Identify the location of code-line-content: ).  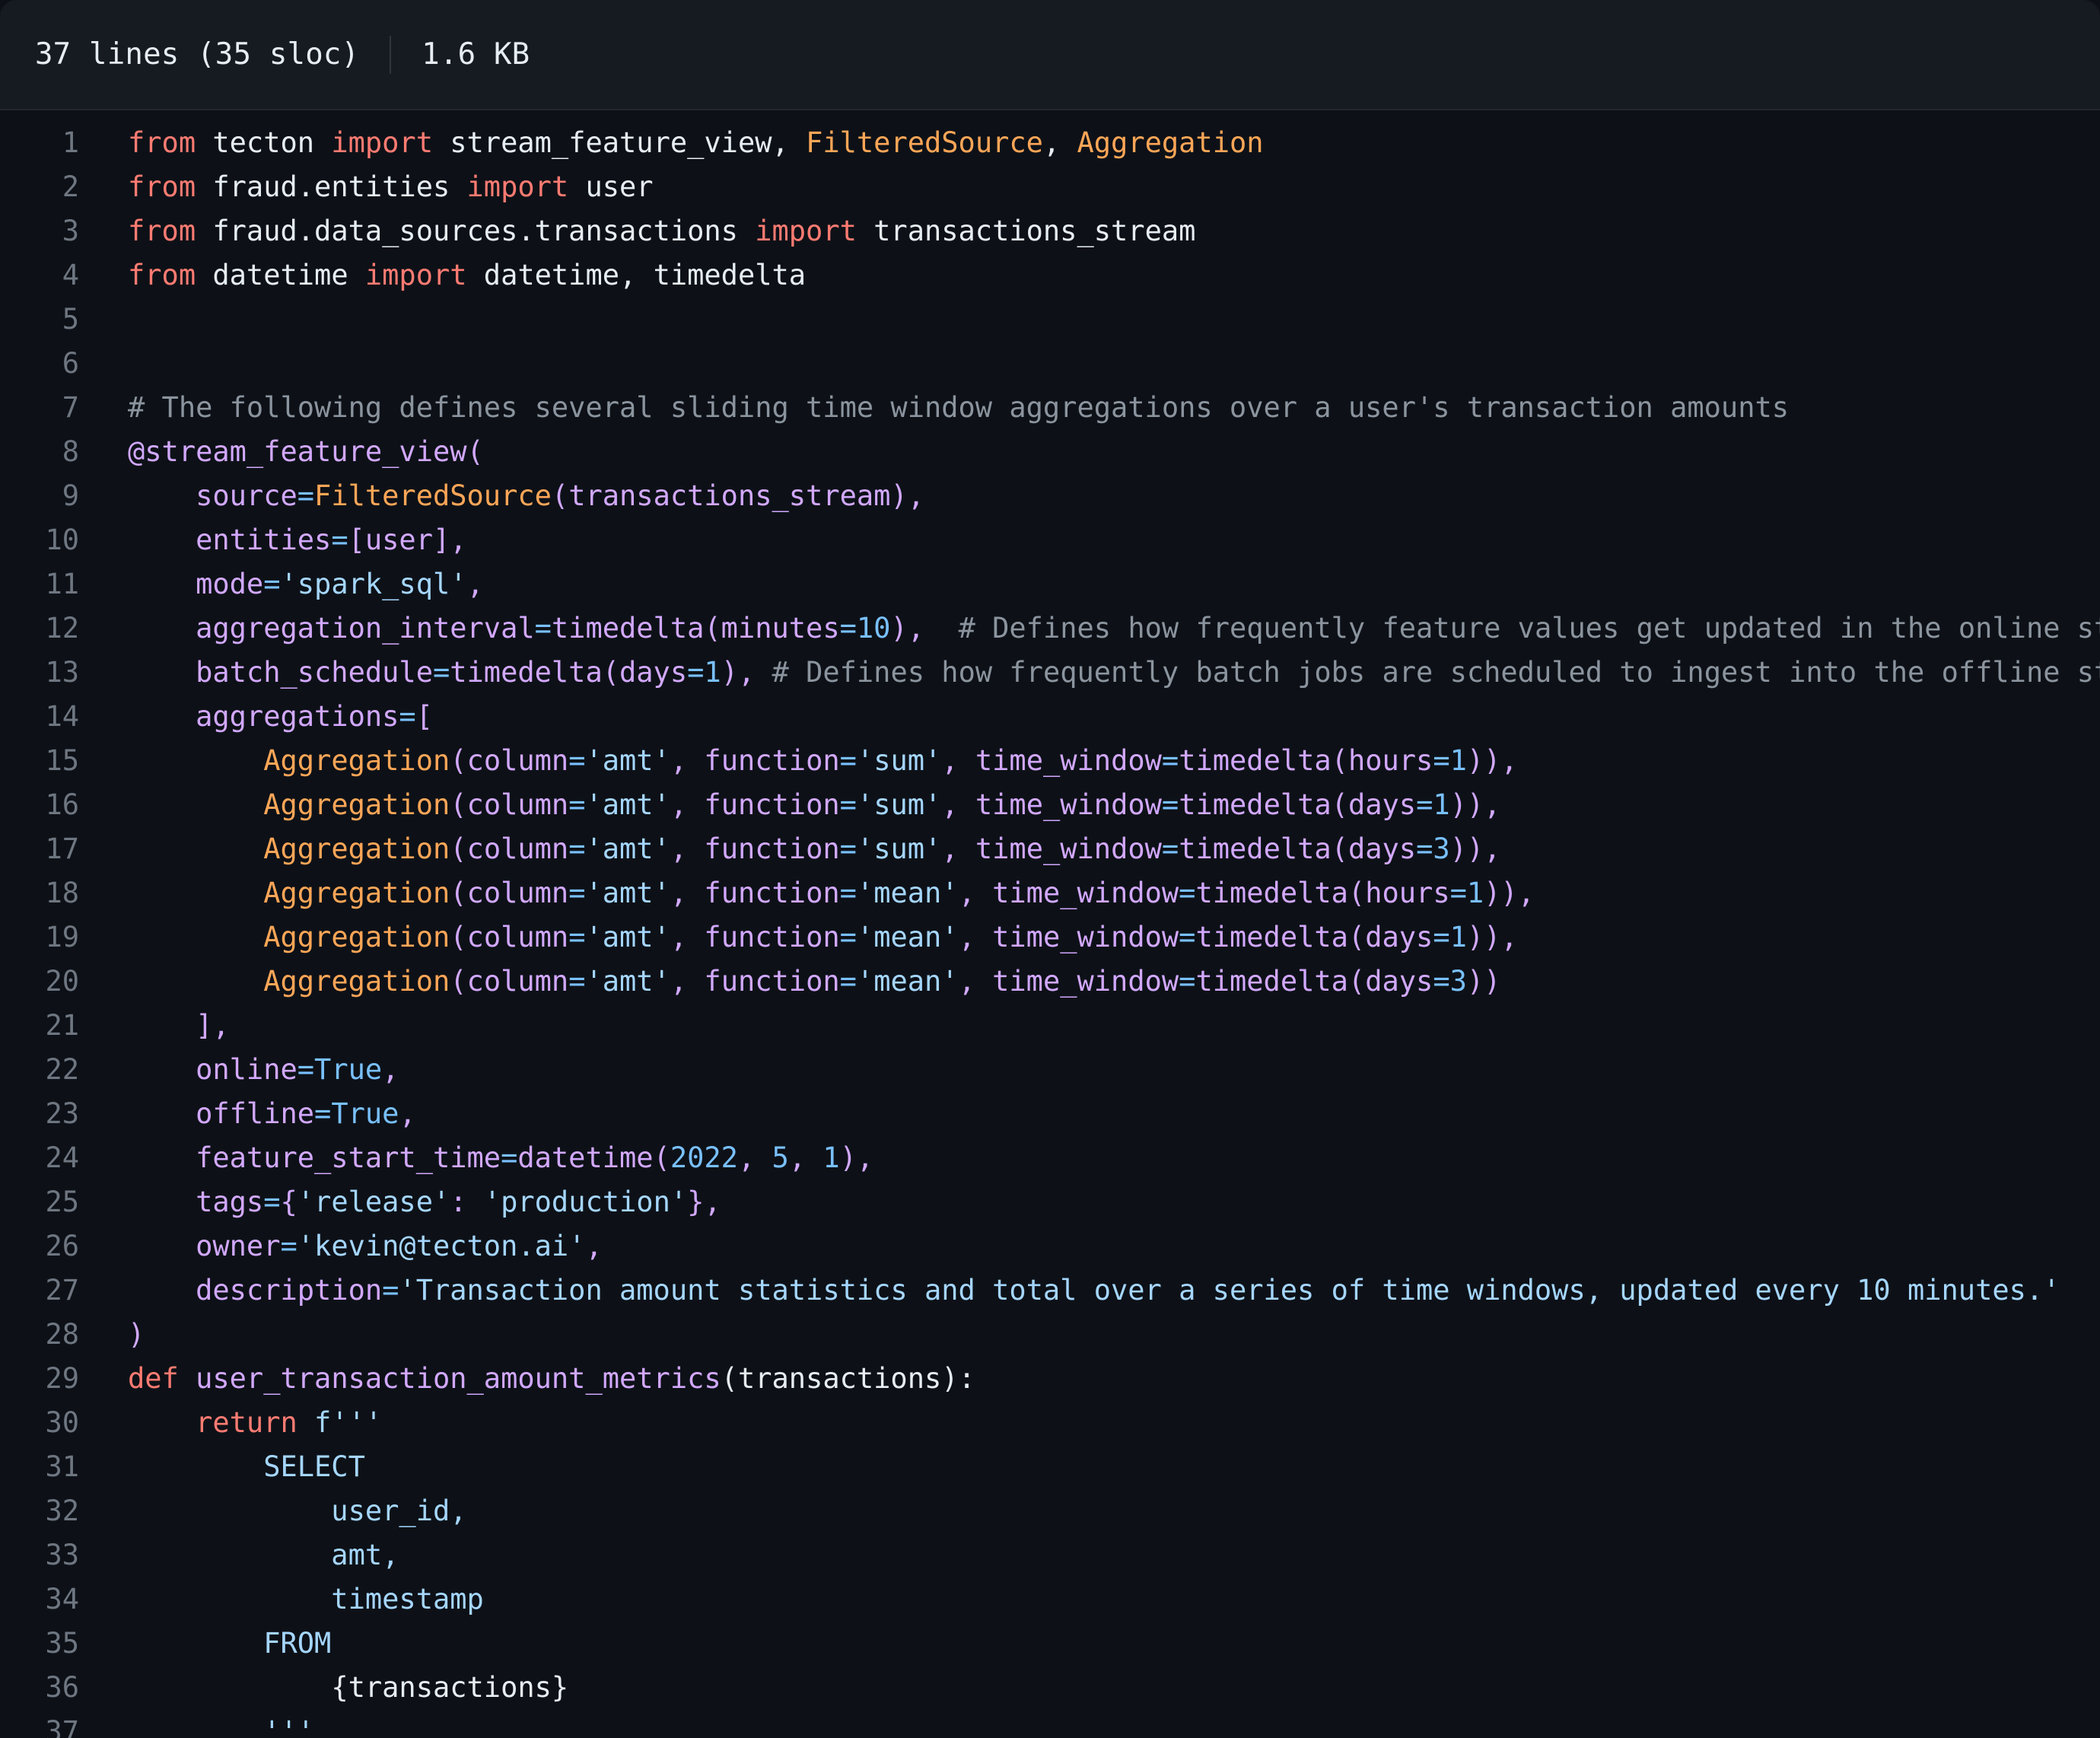
(1100, 1335).